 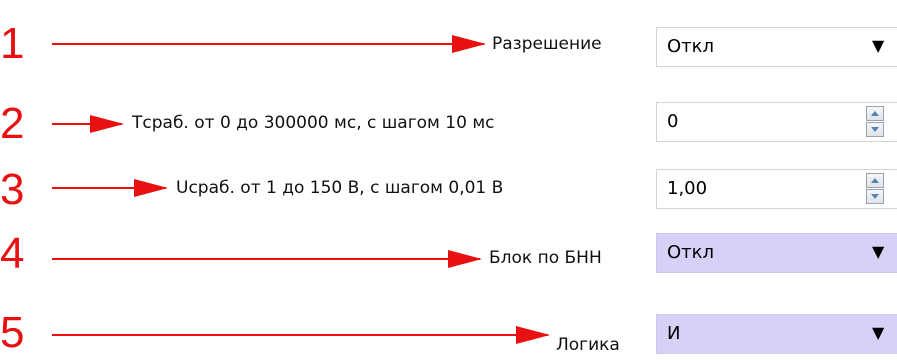 I want to click on logic-select: И ▼, so click(x=776, y=334).